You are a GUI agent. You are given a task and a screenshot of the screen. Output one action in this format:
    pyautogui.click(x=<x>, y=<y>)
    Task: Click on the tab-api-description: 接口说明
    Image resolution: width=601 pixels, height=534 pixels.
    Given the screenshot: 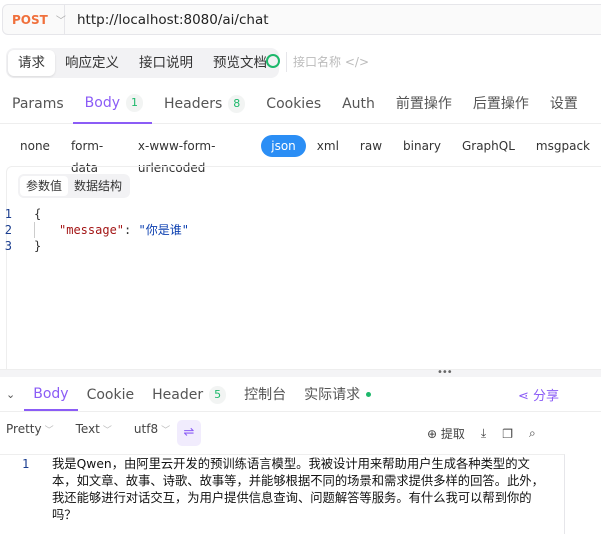 What is the action you would take?
    pyautogui.click(x=166, y=63)
    